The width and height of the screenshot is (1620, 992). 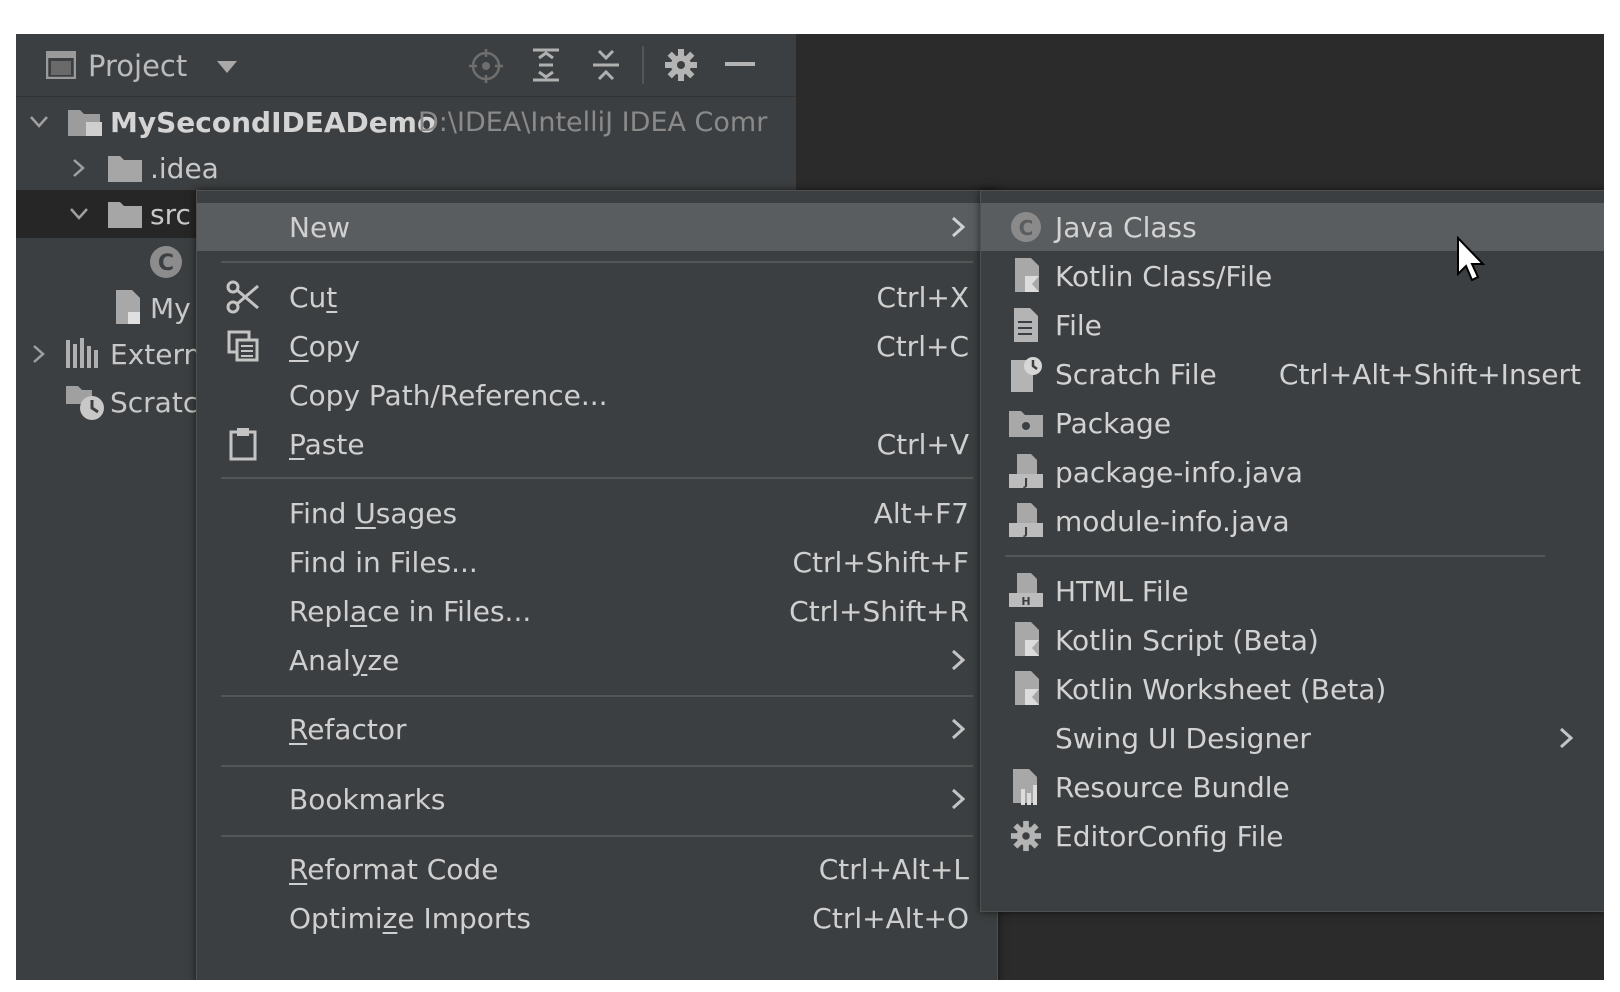 I want to click on submenu-item-kotlin-class: Kotlin Class/File, so click(x=1292, y=276).